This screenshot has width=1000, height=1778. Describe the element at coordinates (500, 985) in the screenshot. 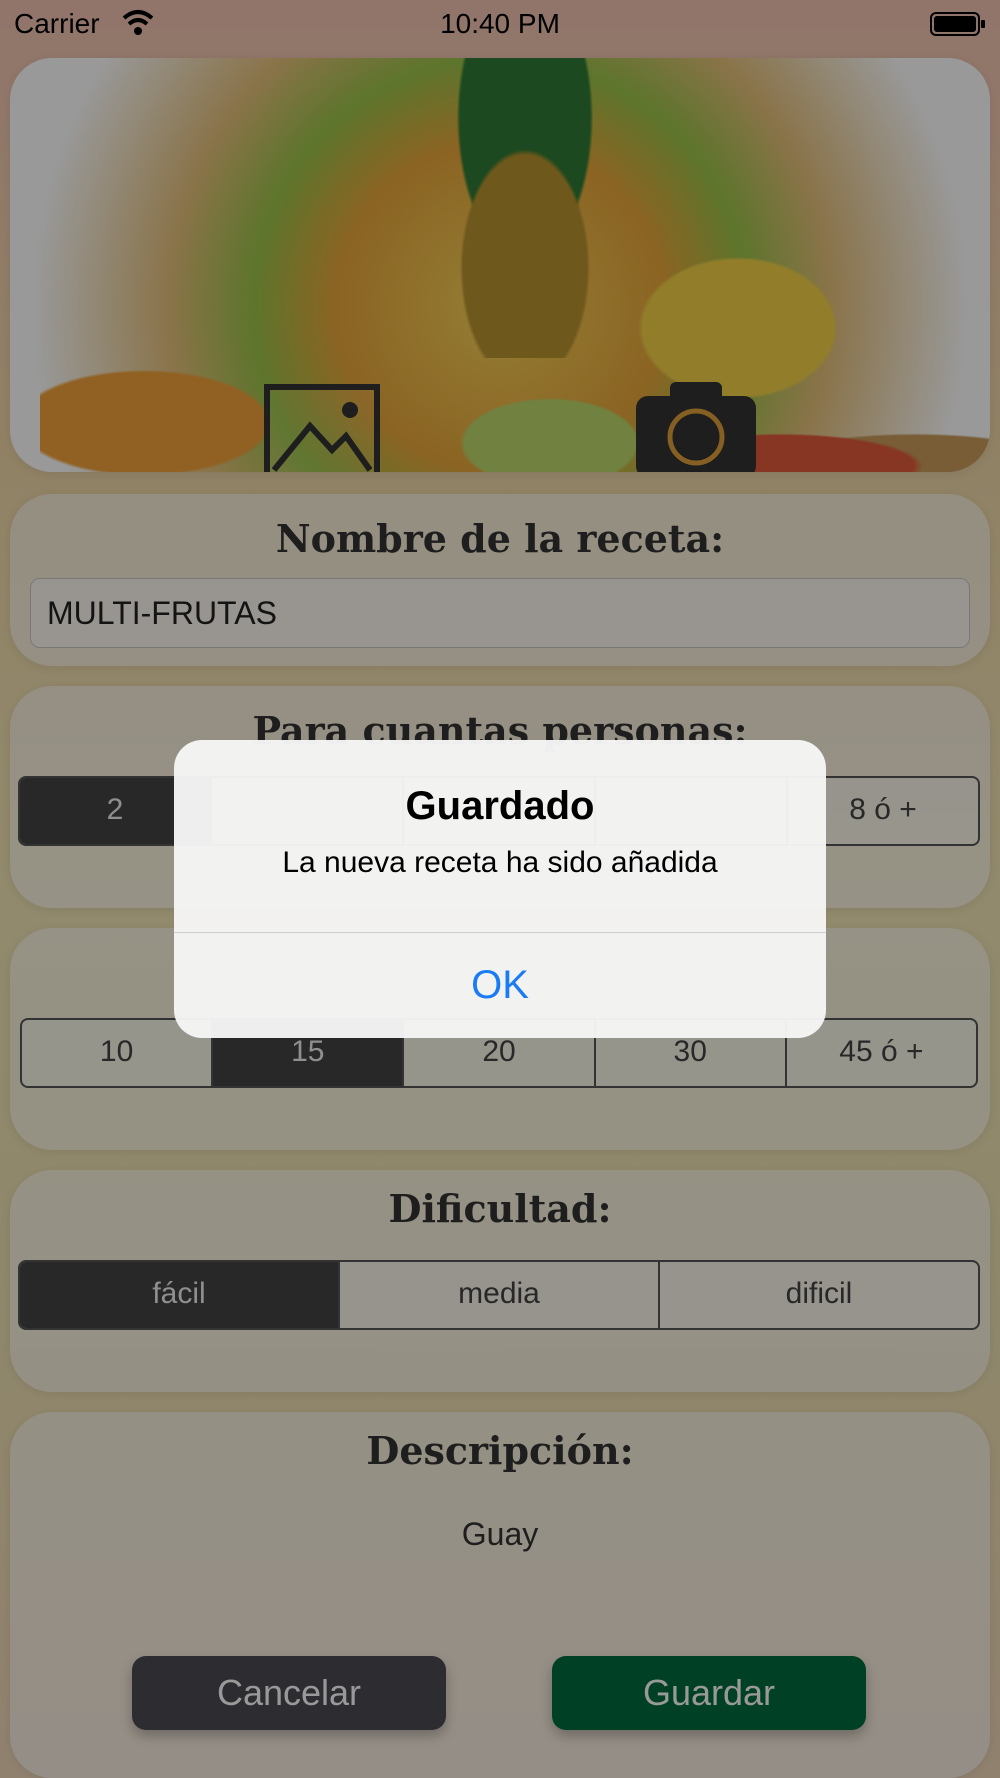

I see `alert-ok-button: OK` at that location.